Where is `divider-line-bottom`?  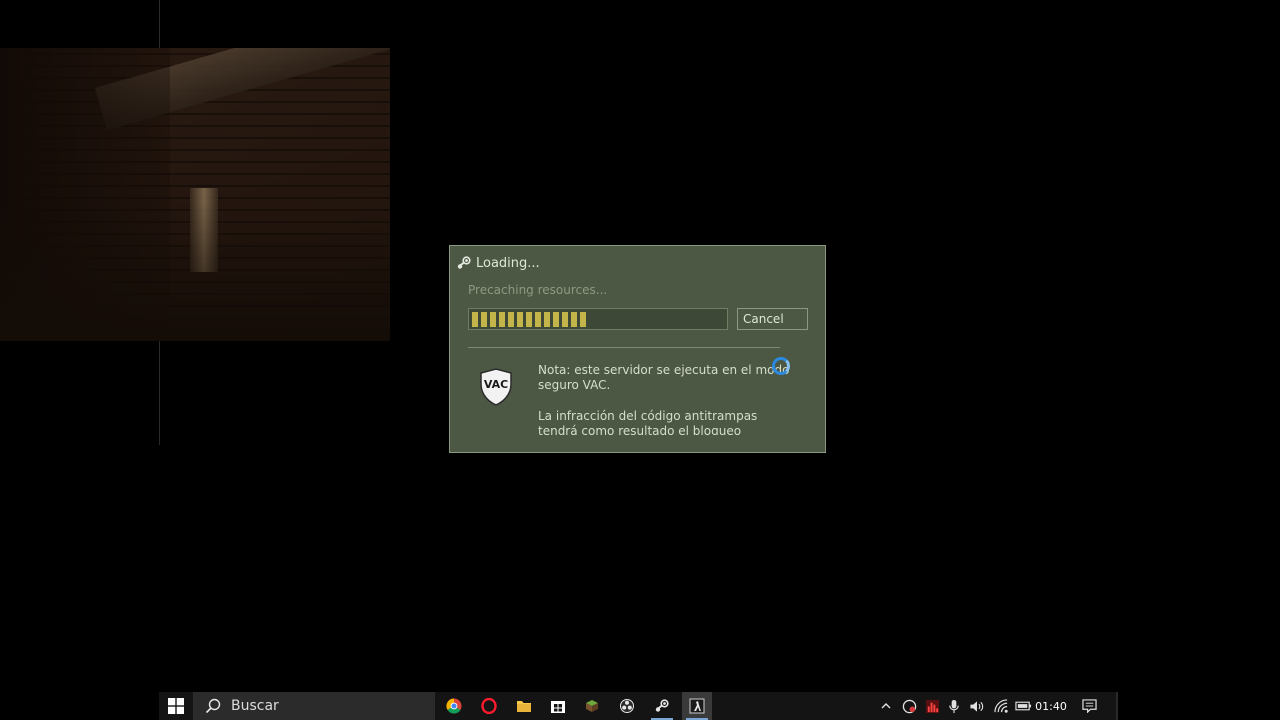 divider-line-bottom is located at coordinates (159, 393).